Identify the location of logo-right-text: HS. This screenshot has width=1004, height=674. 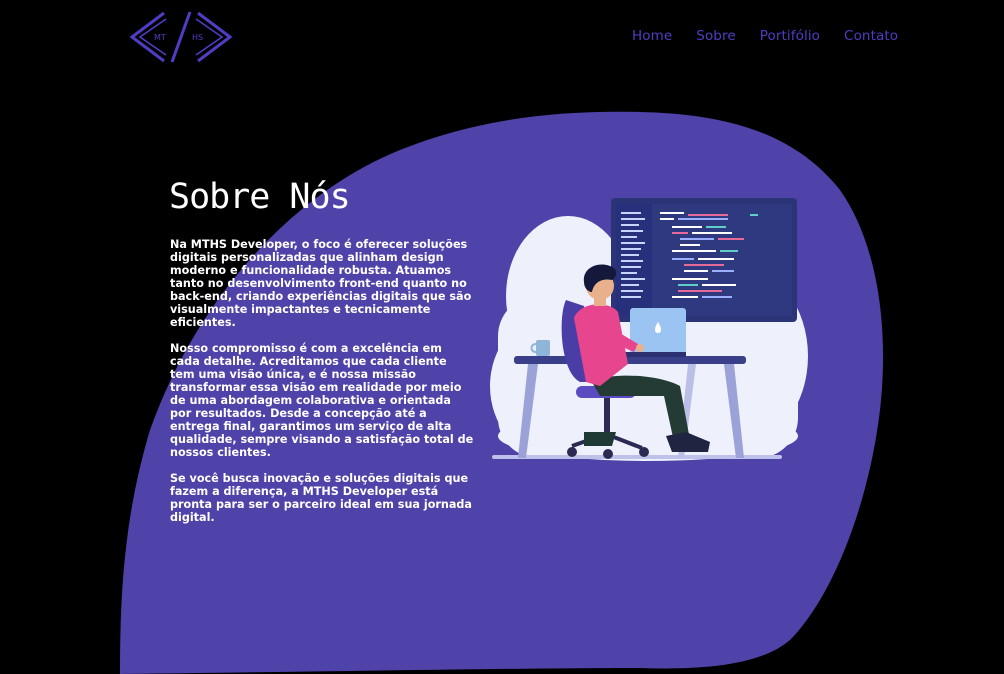
(197, 37).